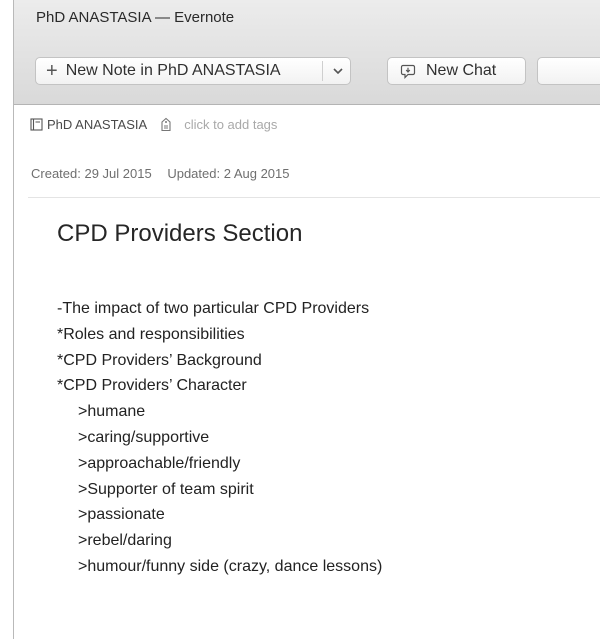 This screenshot has width=600, height=639. Describe the element at coordinates (151, 334) in the screenshot. I see `note-line: *Roles and responsibilities` at that location.